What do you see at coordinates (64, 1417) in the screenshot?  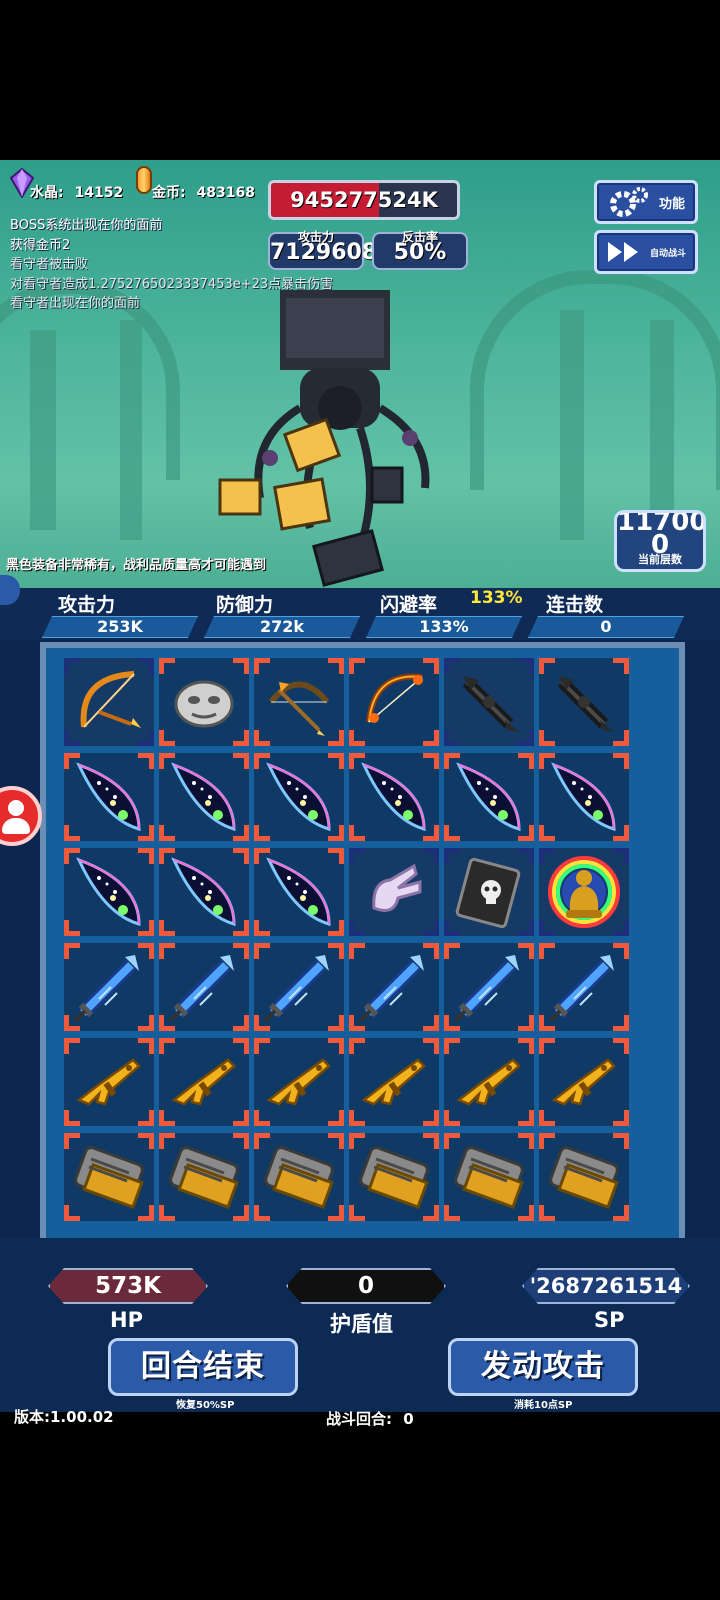 I see `version-label: 版本:1.00.02` at bounding box center [64, 1417].